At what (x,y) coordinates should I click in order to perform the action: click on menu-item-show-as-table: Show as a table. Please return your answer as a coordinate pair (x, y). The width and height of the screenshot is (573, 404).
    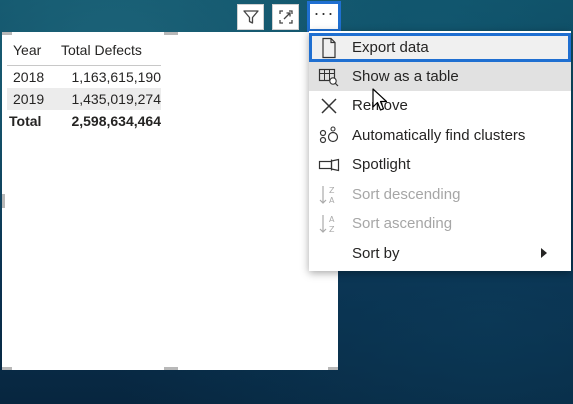
    Looking at the image, I should click on (440, 76).